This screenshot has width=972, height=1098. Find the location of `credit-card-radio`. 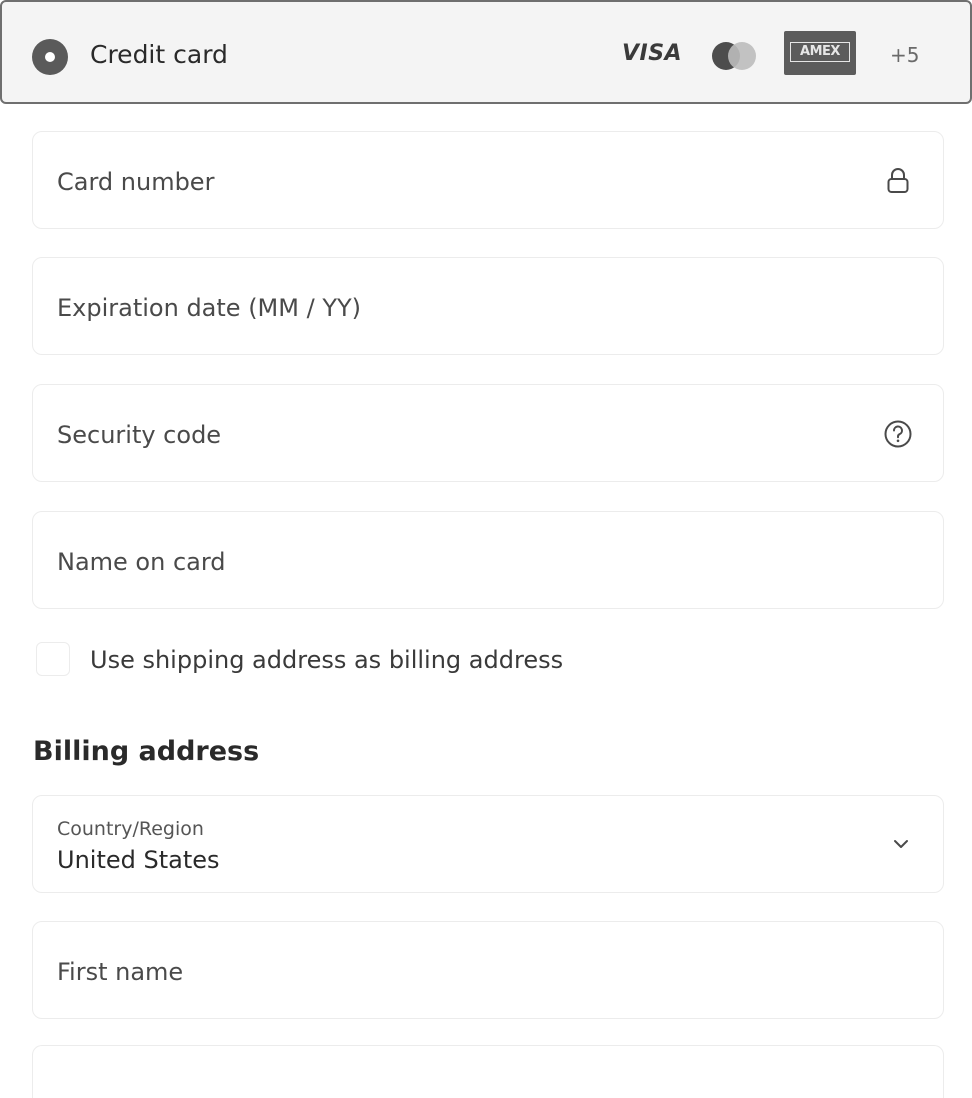

credit-card-radio is located at coordinates (50, 57).